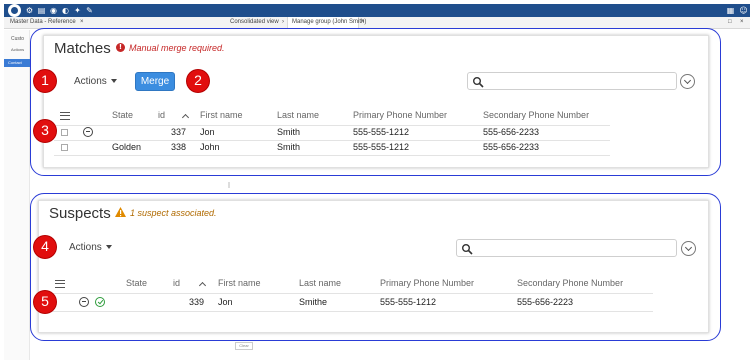 Image resolution: width=754 pixels, height=364 pixels. I want to click on bg-divider, so click(229, 185).